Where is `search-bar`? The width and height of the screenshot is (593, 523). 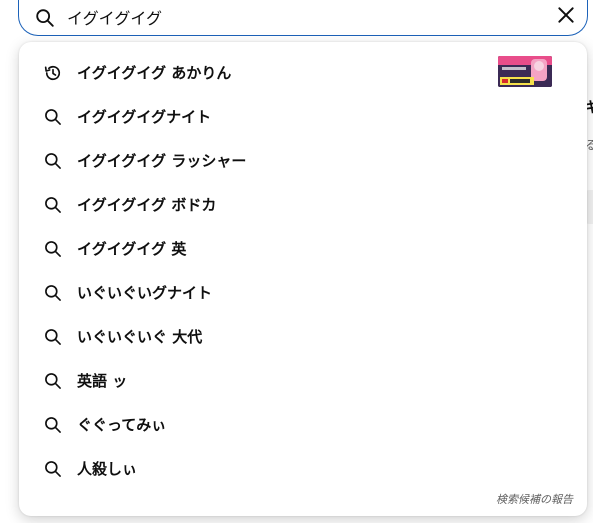 search-bar is located at coordinates (303, 18).